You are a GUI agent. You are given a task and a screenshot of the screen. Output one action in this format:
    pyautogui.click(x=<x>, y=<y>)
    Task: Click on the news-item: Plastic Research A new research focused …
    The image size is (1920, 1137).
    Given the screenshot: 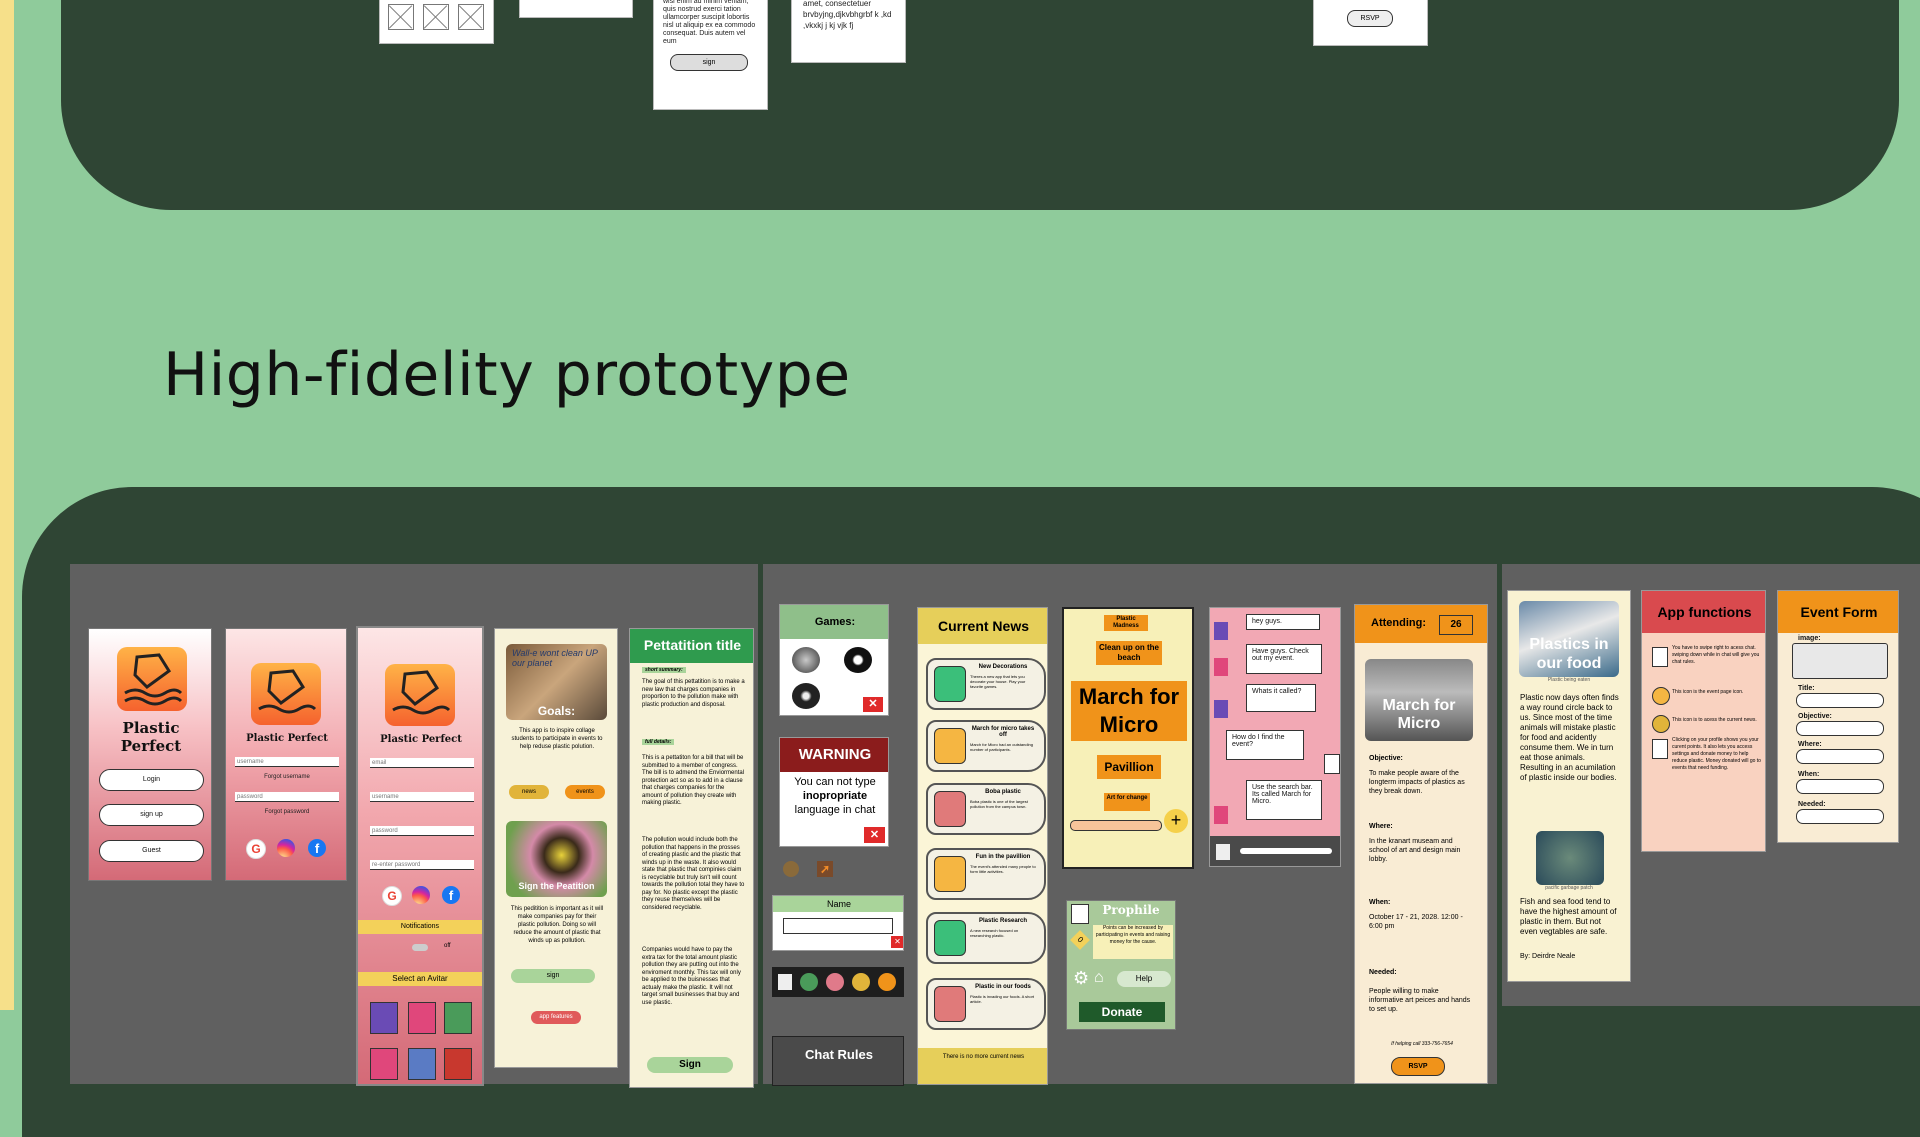 What is the action you would take?
    pyautogui.click(x=986, y=938)
    